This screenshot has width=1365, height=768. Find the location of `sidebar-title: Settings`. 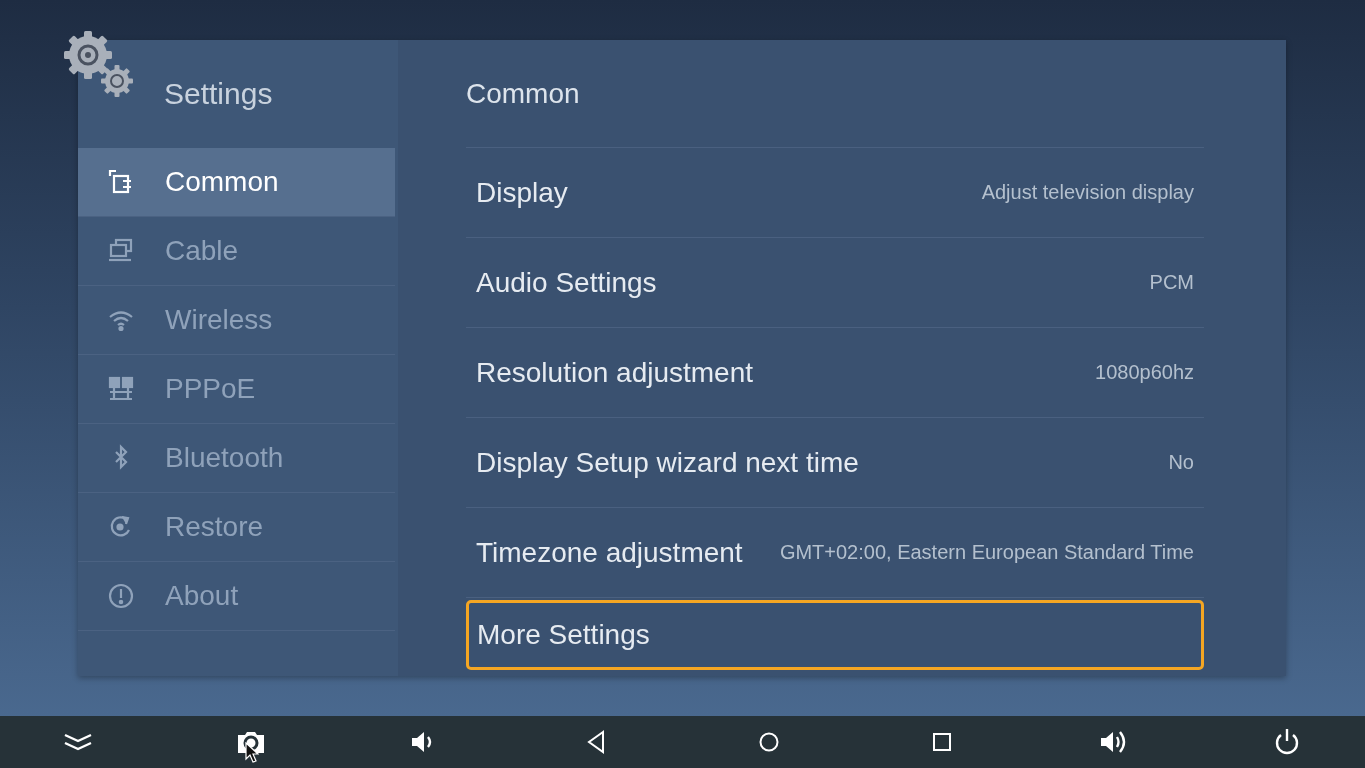

sidebar-title: Settings is located at coordinates (218, 94).